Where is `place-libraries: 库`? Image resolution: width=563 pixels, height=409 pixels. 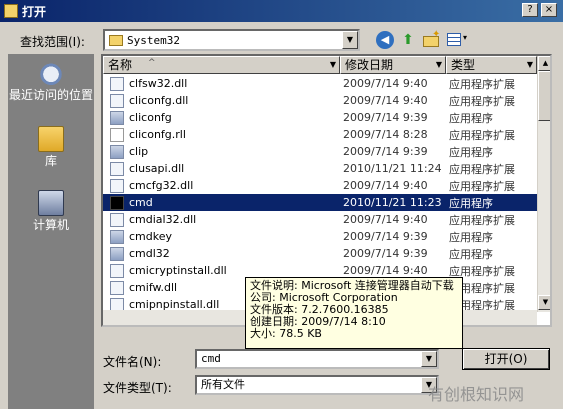 place-libraries: 库 is located at coordinates (51, 147).